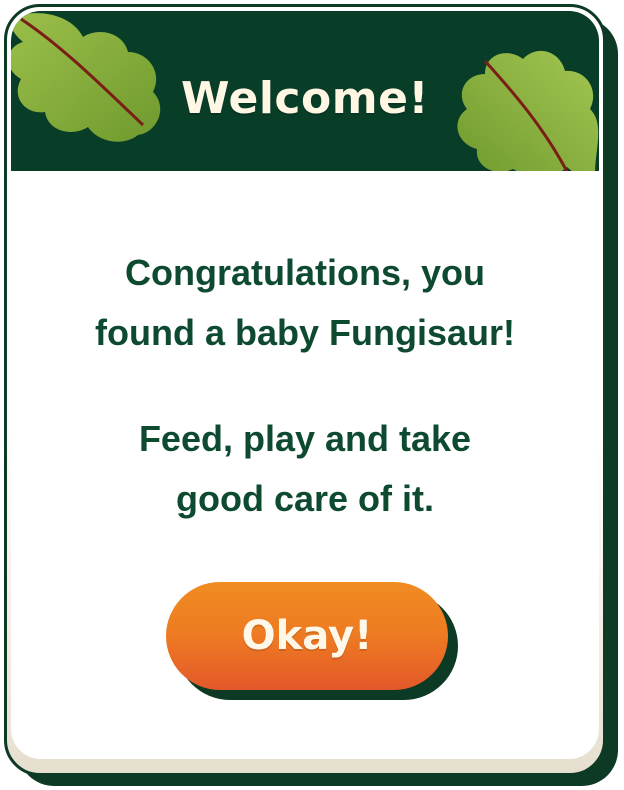 The height and width of the screenshot is (790, 624). I want to click on leaf-icon, so click(528, 111).